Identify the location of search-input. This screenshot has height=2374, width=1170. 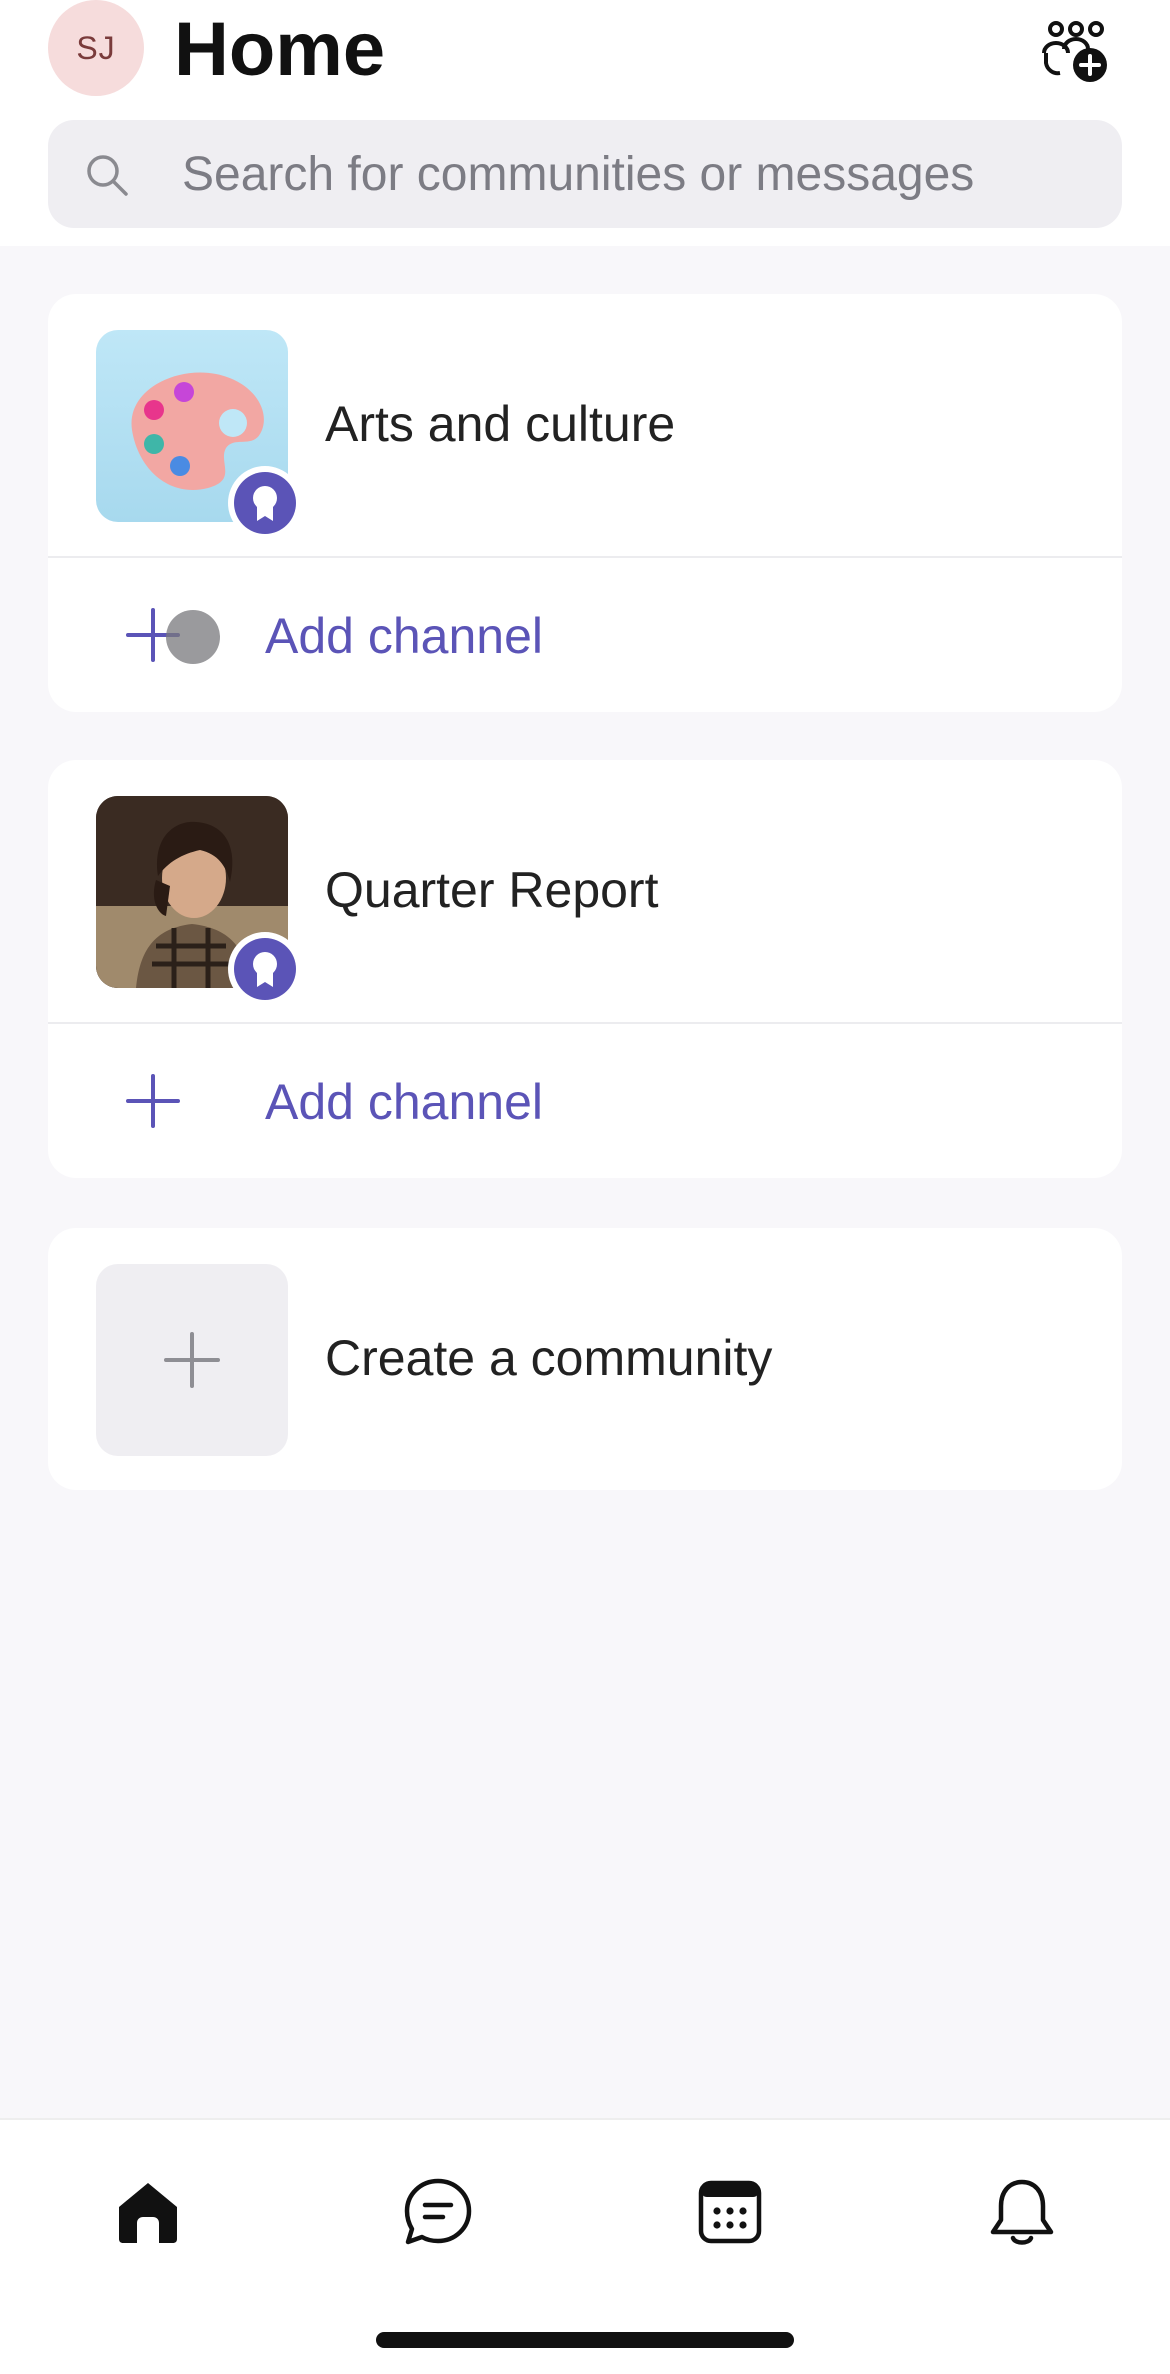
(632, 174).